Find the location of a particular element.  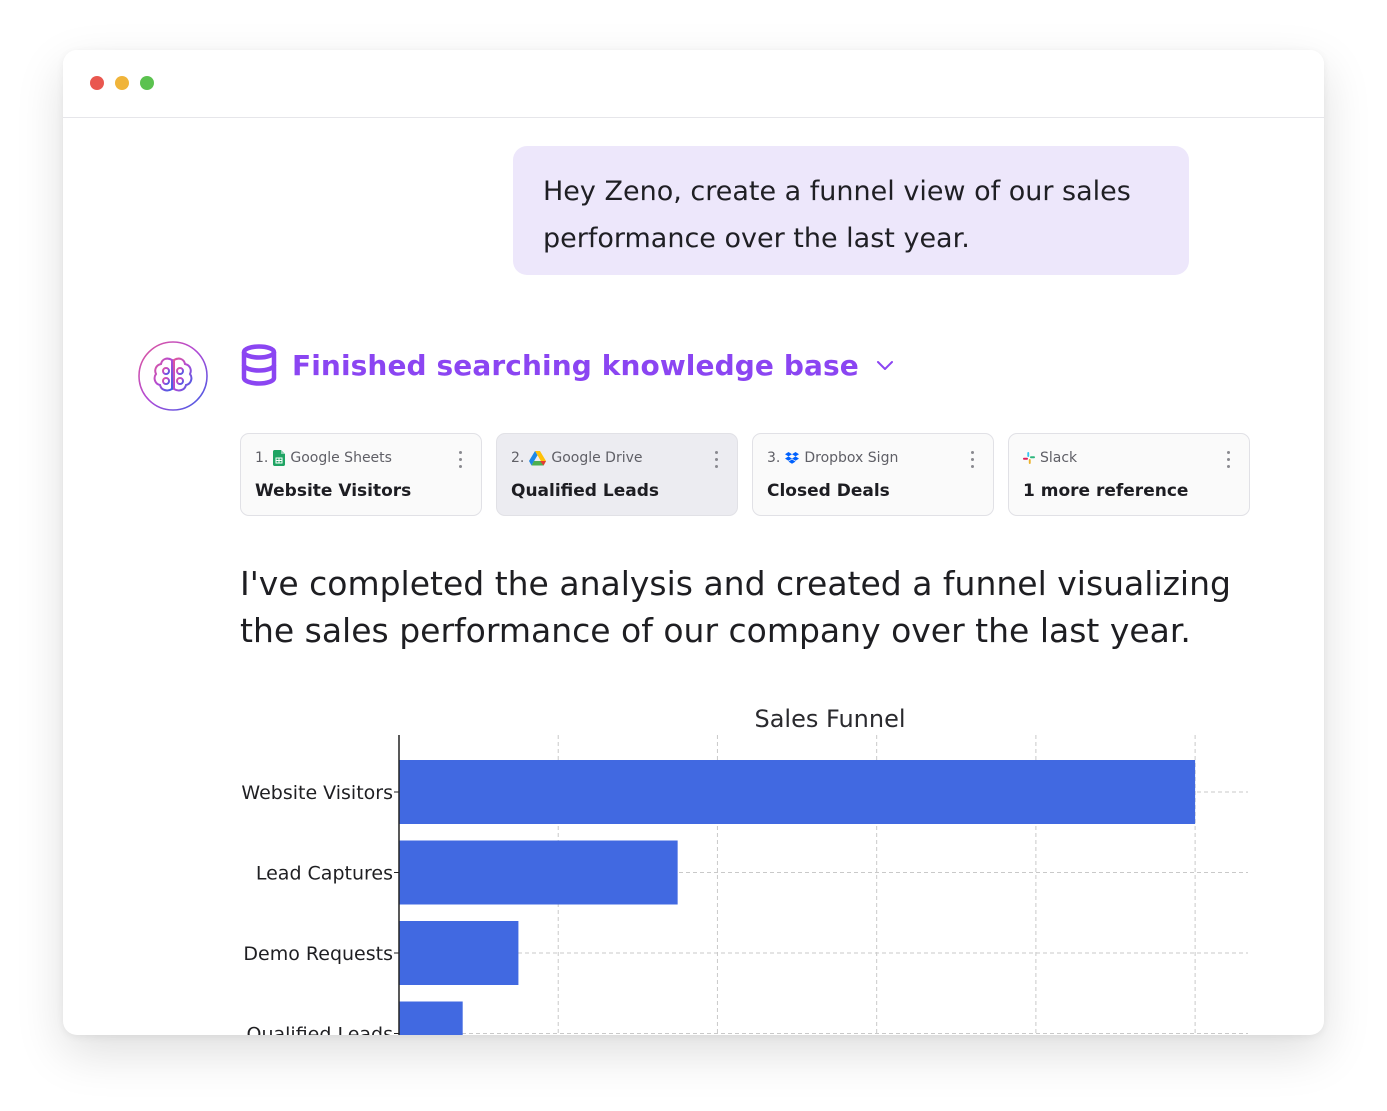

reference-card-website-visitors: 1. Google Sheets Website Visitors is located at coordinates (361, 474).